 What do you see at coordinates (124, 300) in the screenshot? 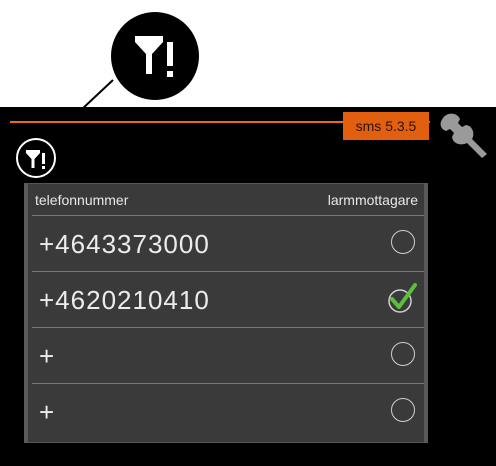
I see `phone-number: +4620210410` at bounding box center [124, 300].